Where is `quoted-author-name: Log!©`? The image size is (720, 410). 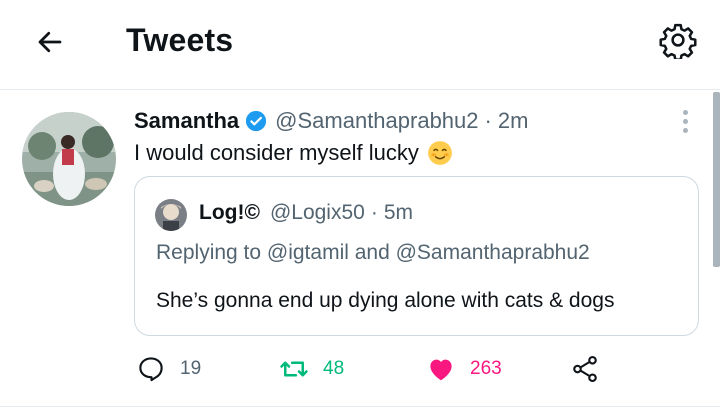
quoted-author-name: Log!© is located at coordinates (229, 213).